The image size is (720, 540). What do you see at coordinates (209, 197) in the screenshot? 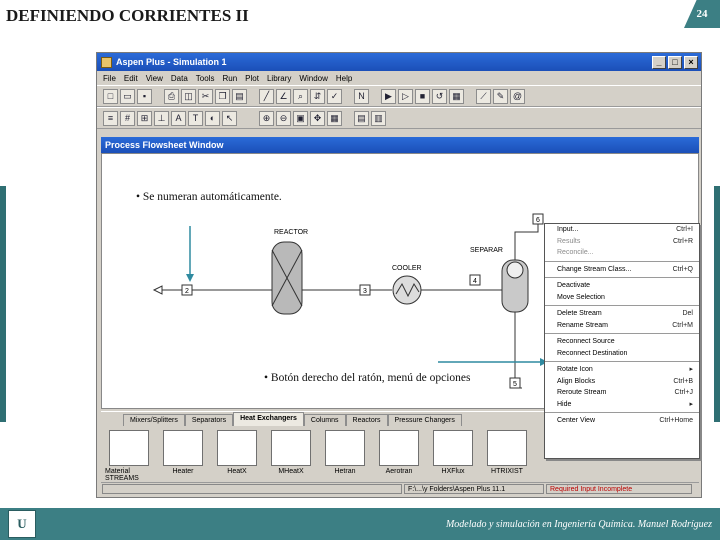
I see `note-auto-numbered: • Se numeran automáticamente.` at bounding box center [209, 197].